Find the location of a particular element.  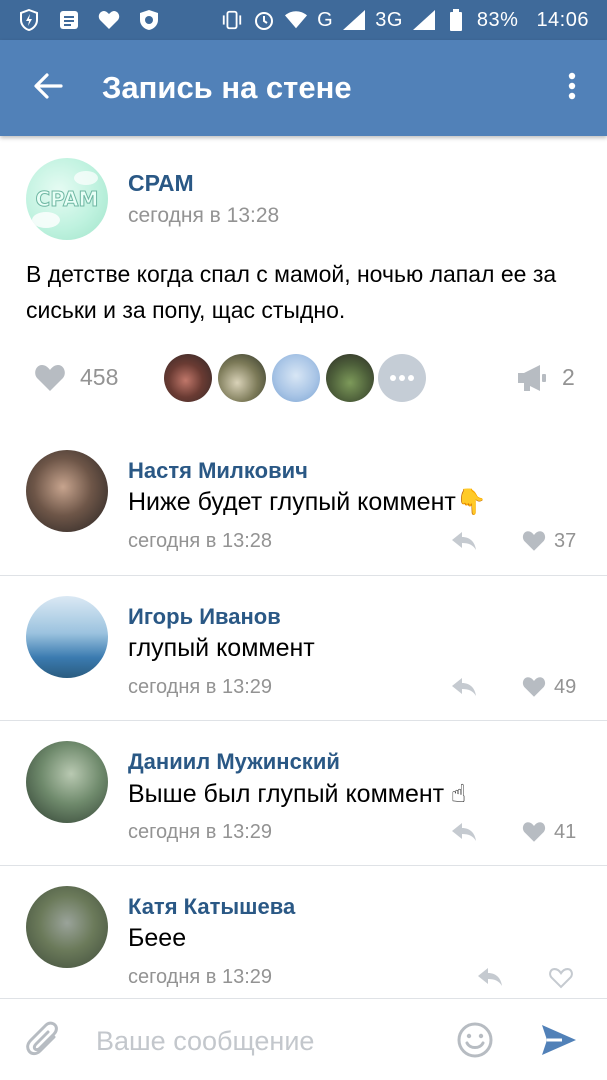

shield-bolt-icon is located at coordinates (29, 20).